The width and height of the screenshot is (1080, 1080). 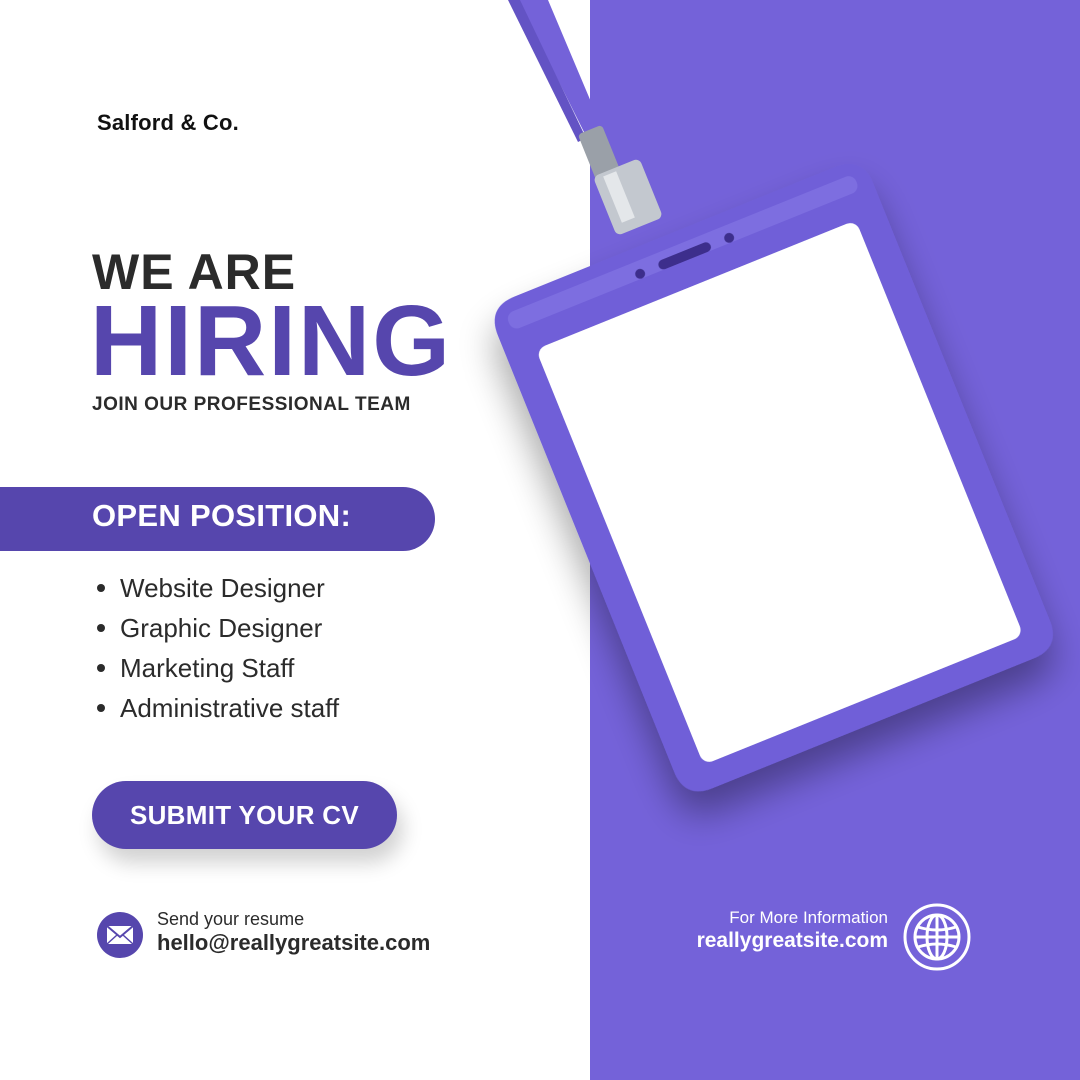 What do you see at coordinates (251, 404) in the screenshot?
I see `tagline: JOIN OUR PROFESSIONAL TEAM` at bounding box center [251, 404].